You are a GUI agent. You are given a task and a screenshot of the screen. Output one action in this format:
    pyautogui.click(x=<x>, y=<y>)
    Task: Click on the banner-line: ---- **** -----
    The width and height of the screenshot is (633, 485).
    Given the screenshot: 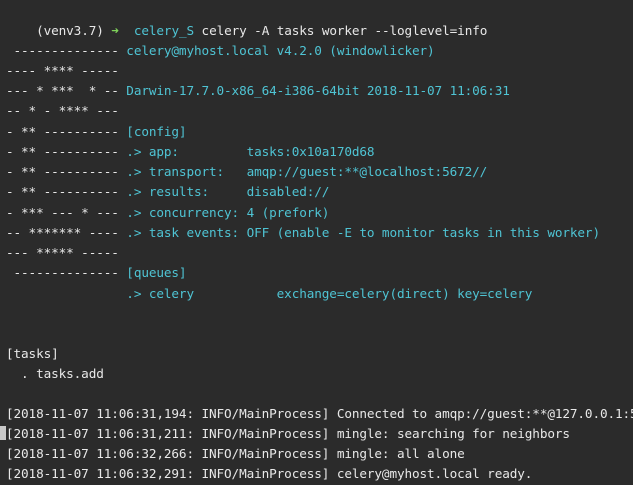 What is the action you would take?
    pyautogui.click(x=66, y=71)
    